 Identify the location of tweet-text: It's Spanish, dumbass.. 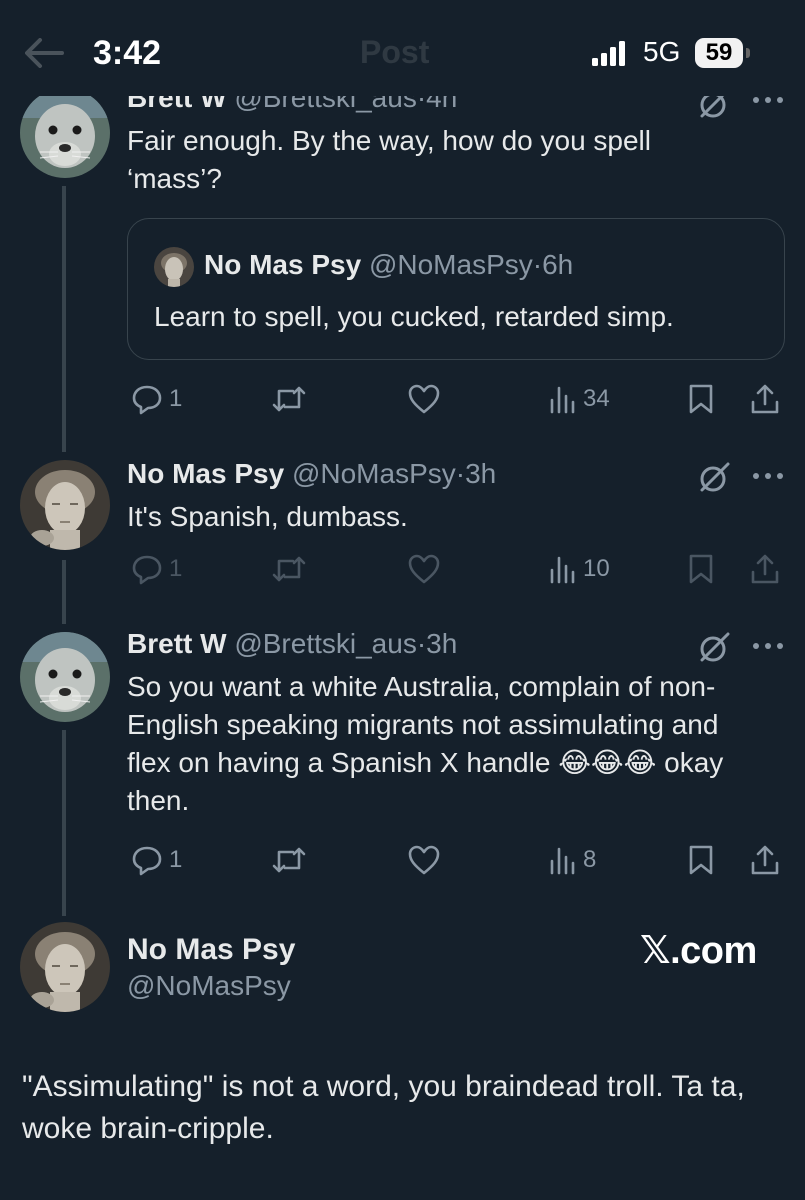
(267, 516).